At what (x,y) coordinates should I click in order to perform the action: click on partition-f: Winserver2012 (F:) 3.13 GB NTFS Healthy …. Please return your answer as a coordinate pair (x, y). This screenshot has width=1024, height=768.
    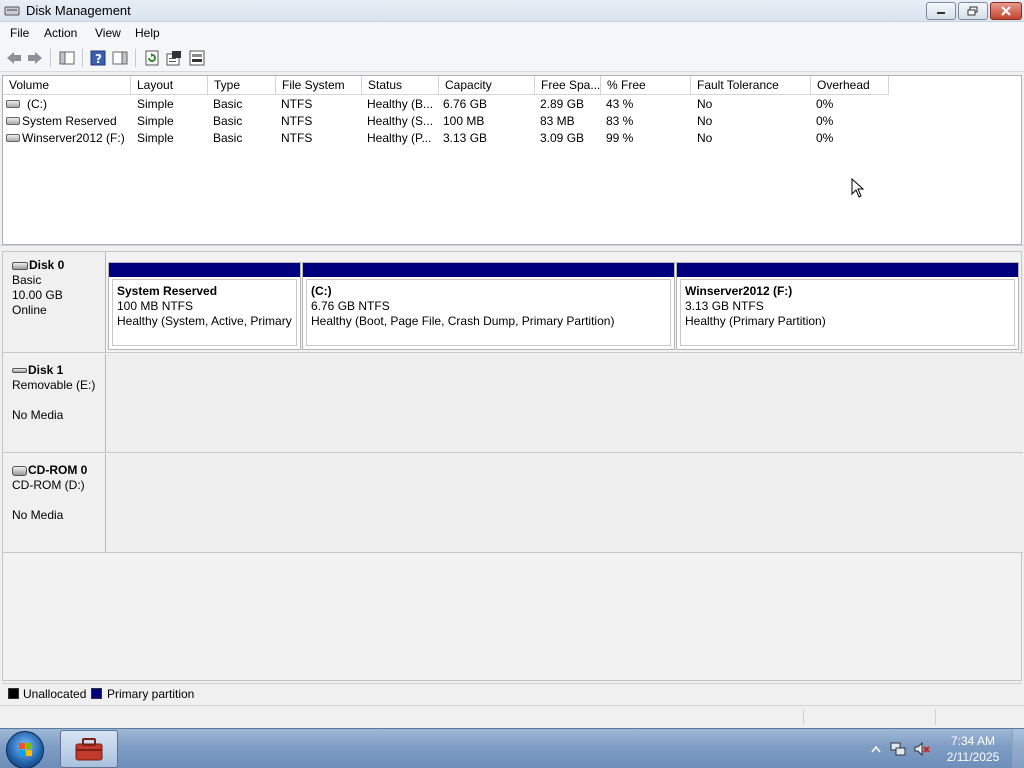
    Looking at the image, I should click on (847, 306).